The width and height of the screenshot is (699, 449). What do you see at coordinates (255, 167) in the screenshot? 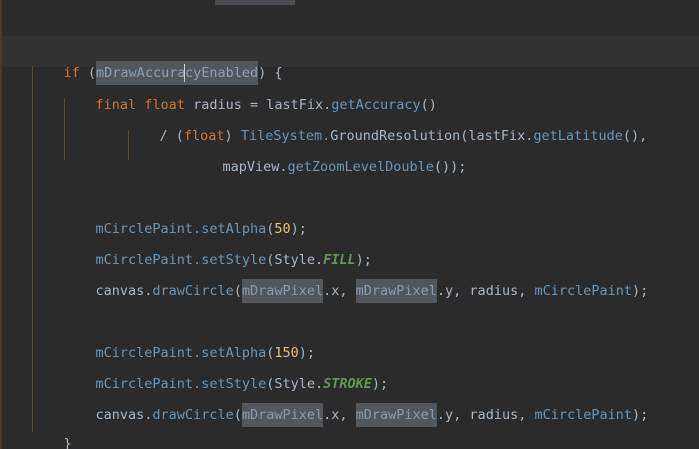
I see `code-text: mapView.` at bounding box center [255, 167].